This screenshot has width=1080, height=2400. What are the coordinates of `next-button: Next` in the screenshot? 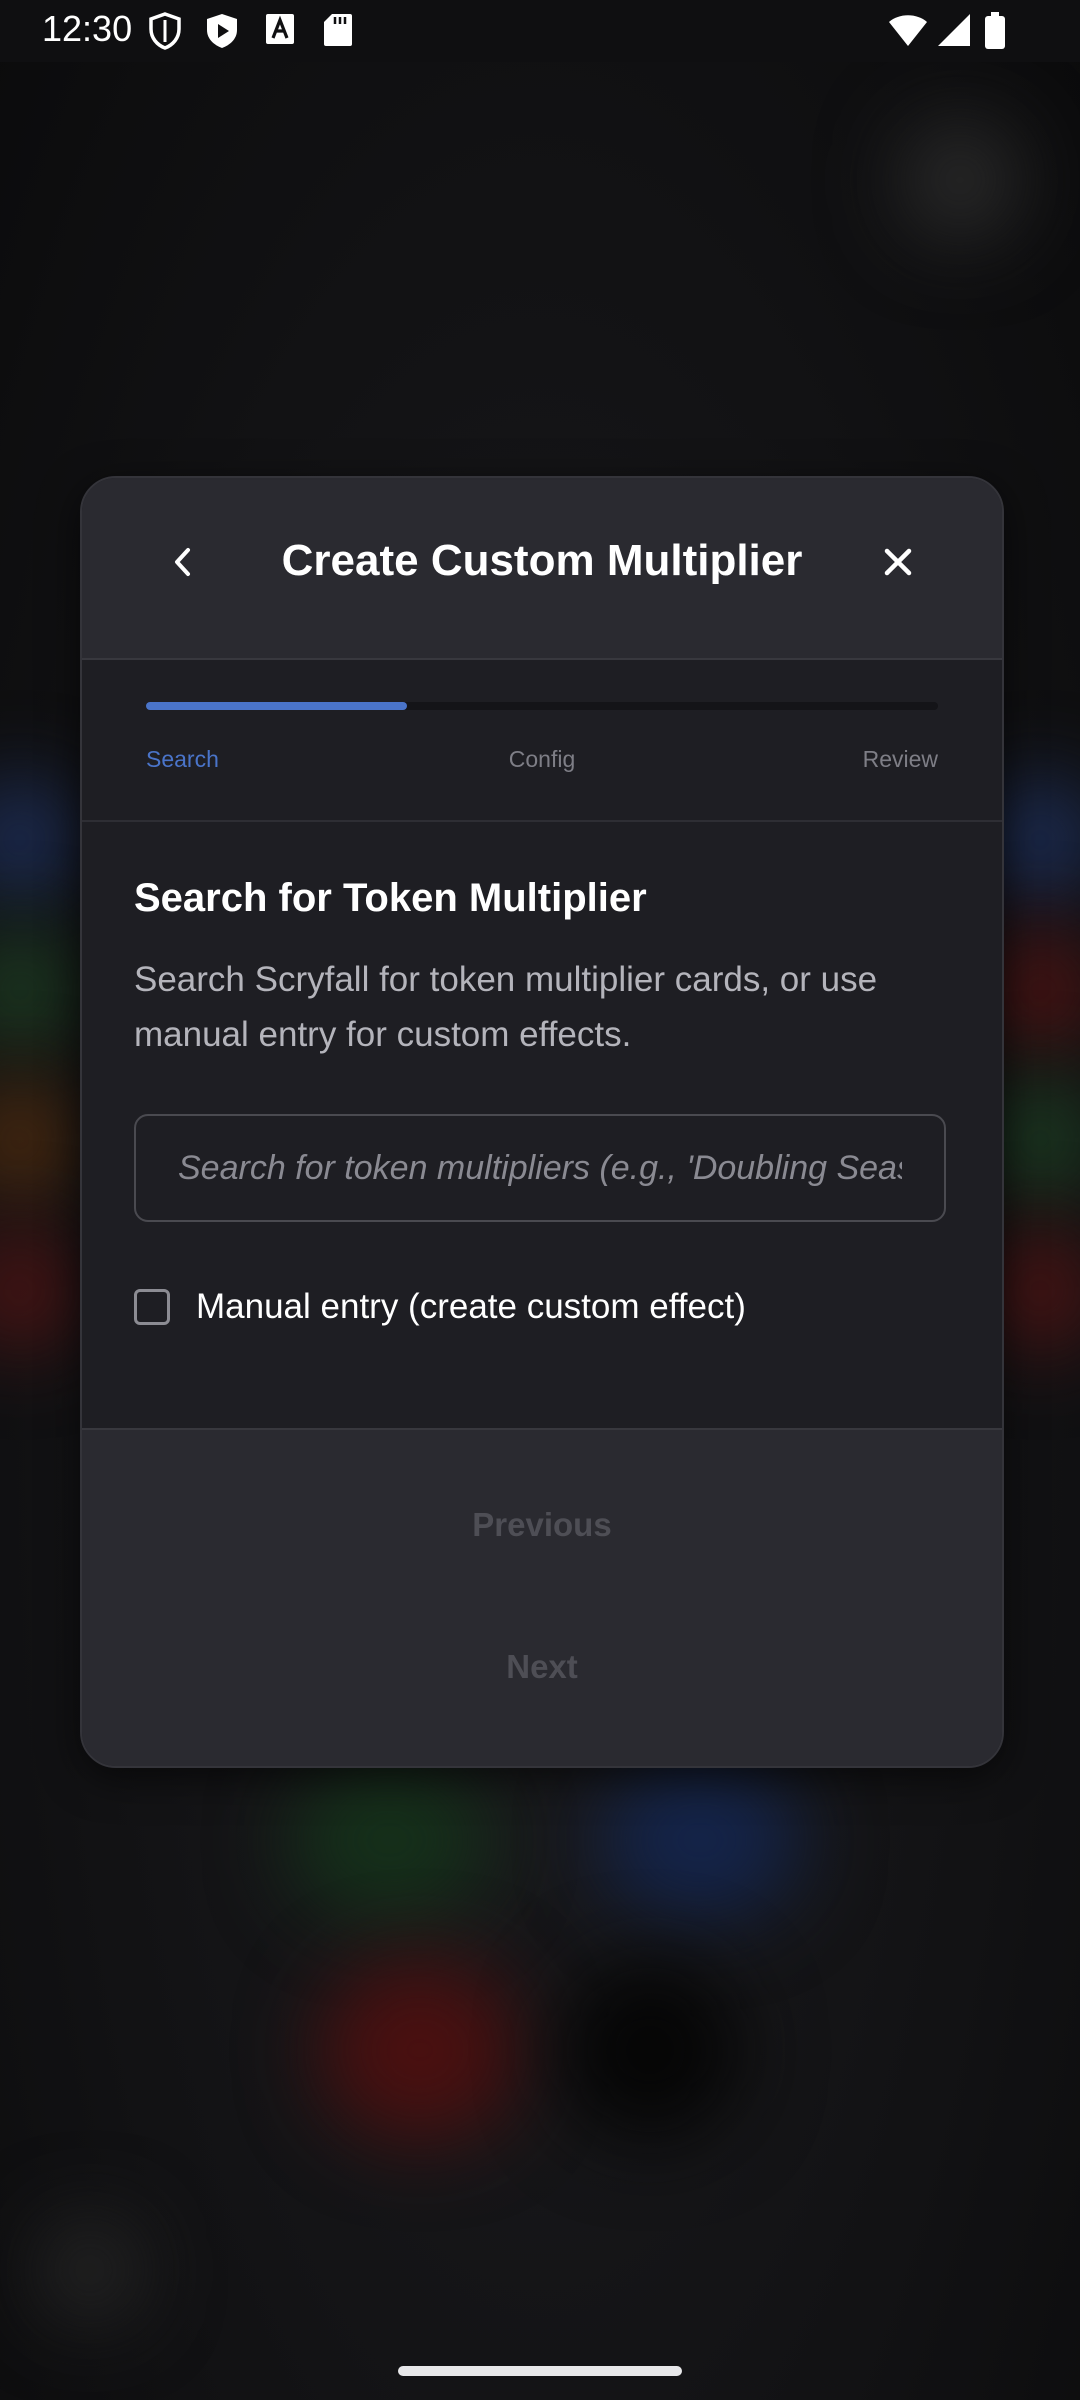 It's located at (542, 1667).